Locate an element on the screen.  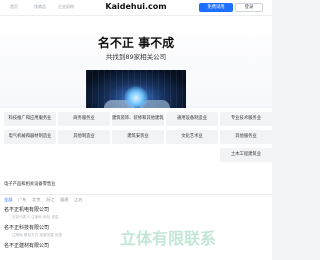
company-meta: 法定代表人 注册地 地址 信息 is located at coordinates (35, 217).